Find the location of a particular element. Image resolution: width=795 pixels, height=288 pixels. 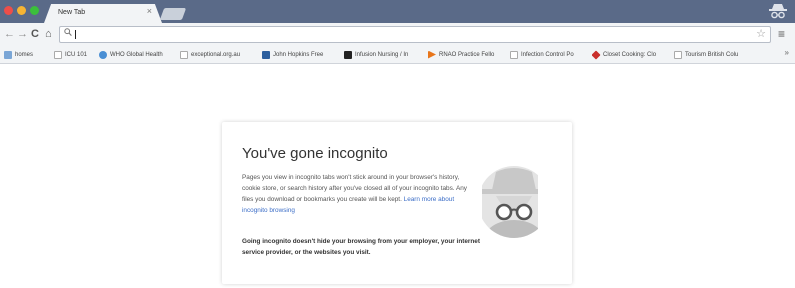

folder-icon is located at coordinates (8, 54).